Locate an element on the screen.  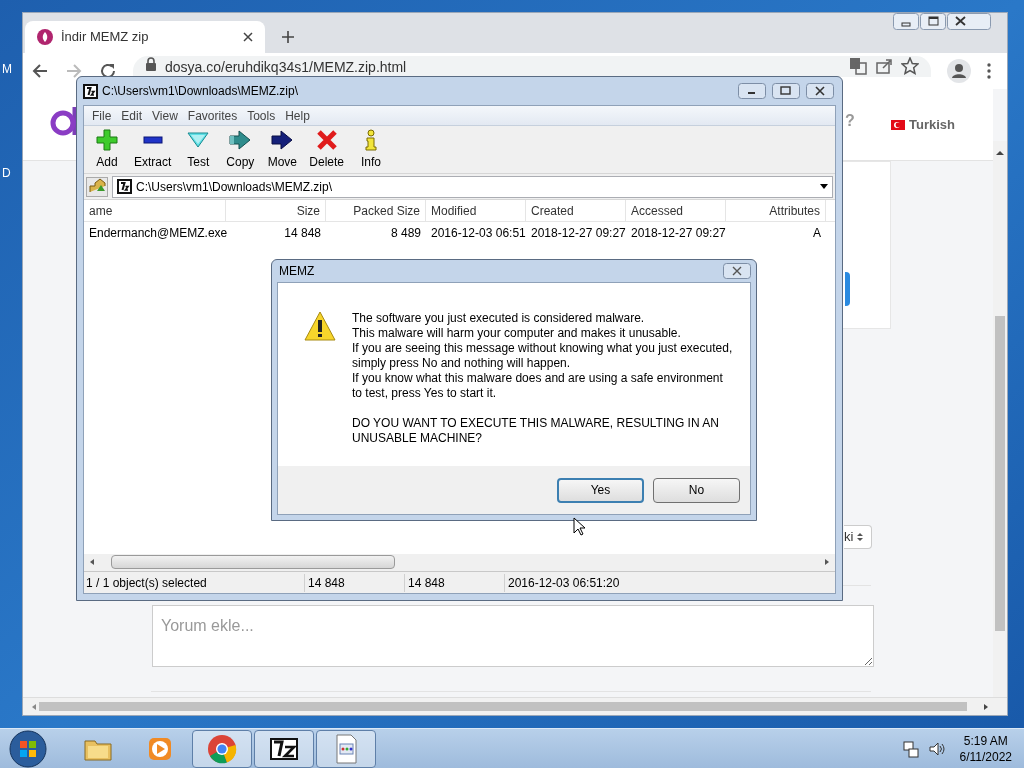
profile-icon is located at coordinates (959, 71).